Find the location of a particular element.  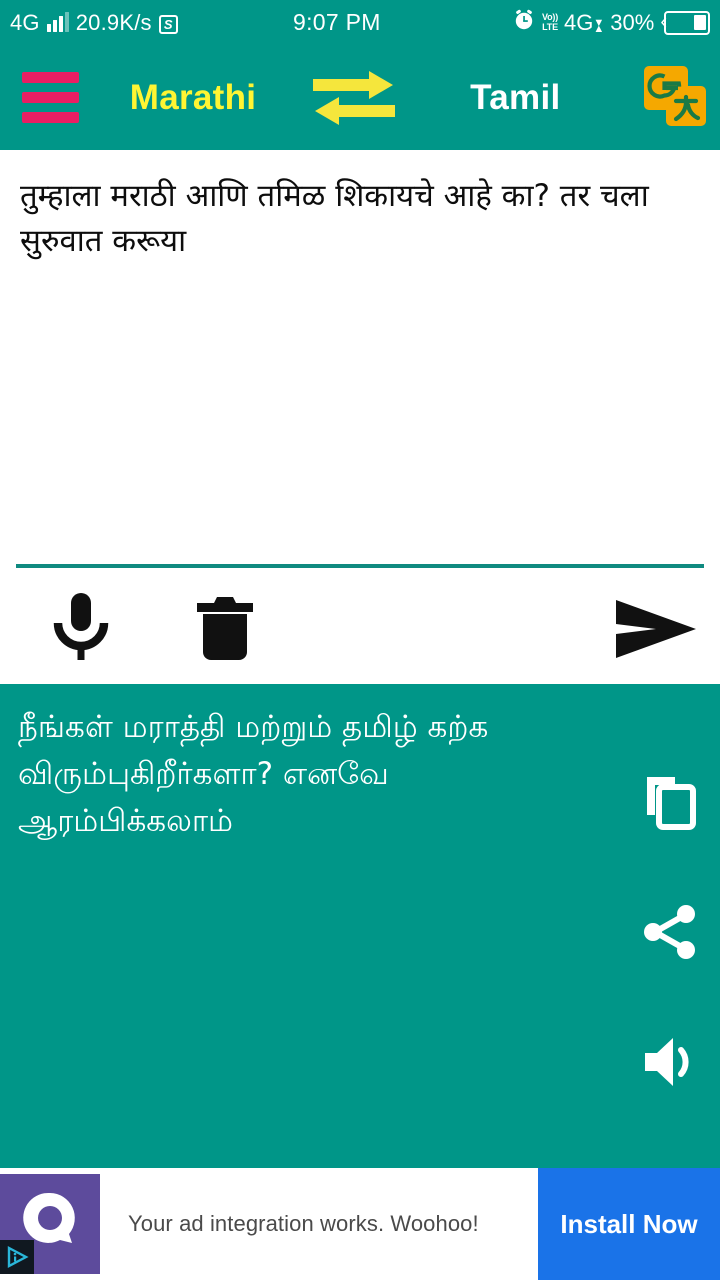

volte-icon: Vo)) LTE is located at coordinates (550, 22).